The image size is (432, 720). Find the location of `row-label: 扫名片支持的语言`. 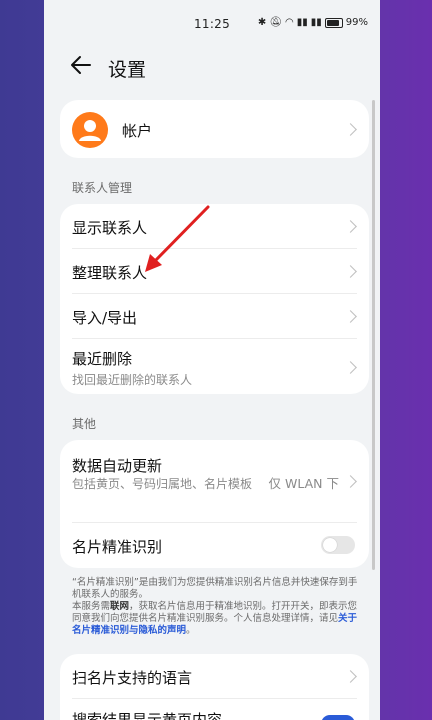

row-label: 扫名片支持的语言 is located at coordinates (132, 678).